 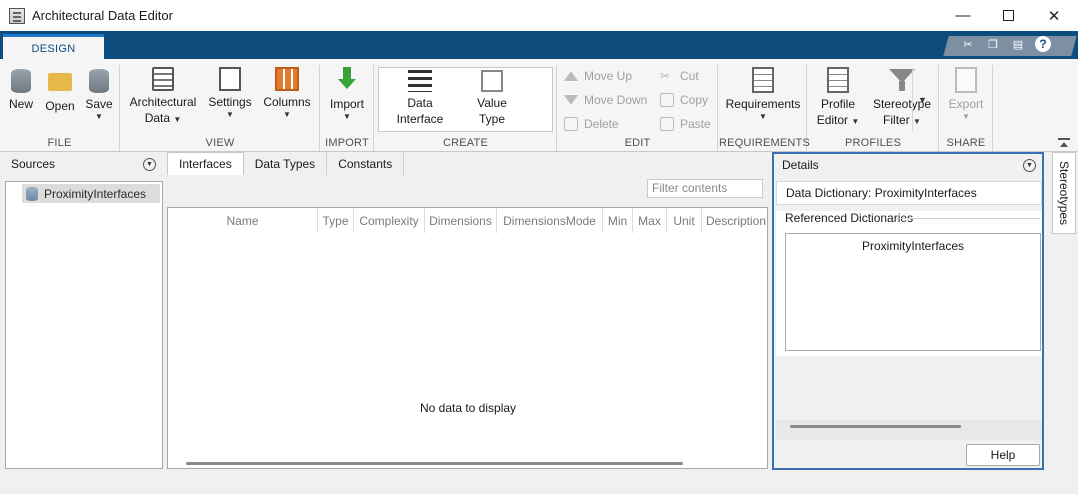 I want to click on paste-button: Paste, so click(x=685, y=124).